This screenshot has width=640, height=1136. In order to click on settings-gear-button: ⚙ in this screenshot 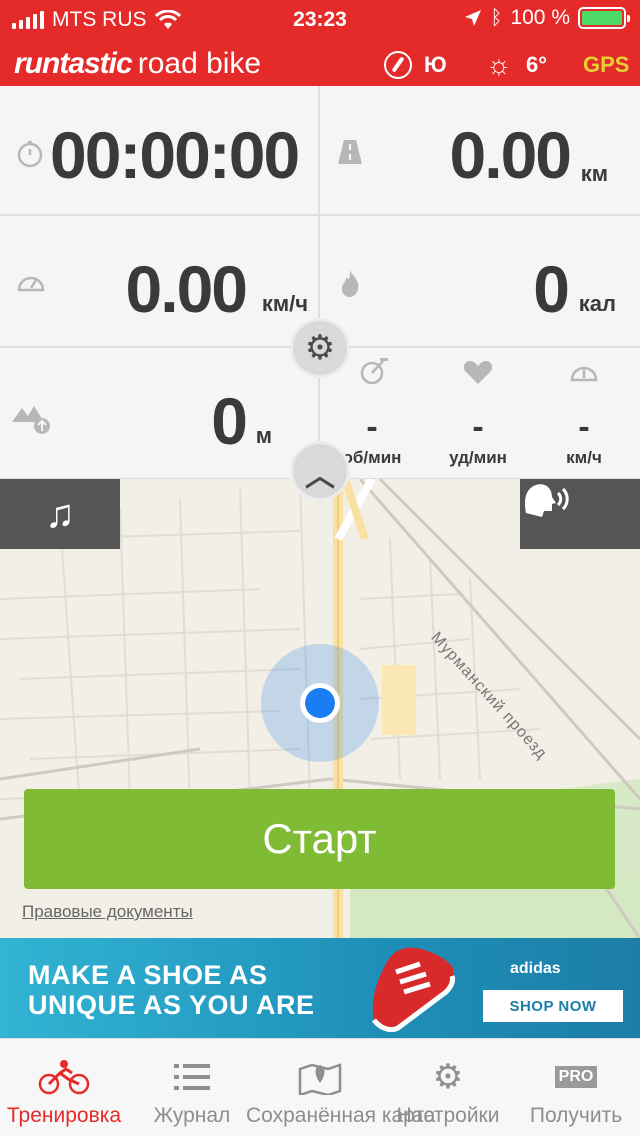, I will do `click(320, 348)`.